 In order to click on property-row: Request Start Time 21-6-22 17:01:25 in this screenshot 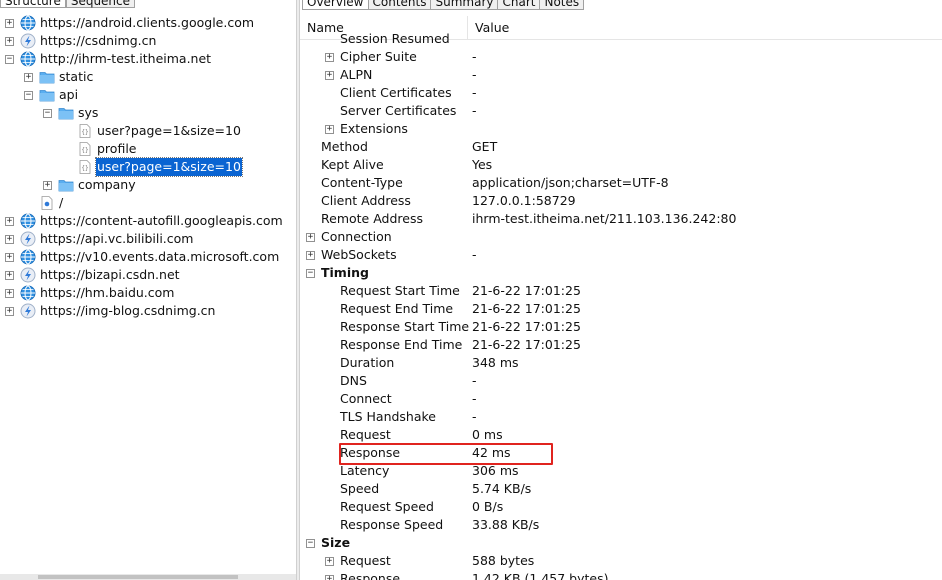, I will do `click(621, 291)`.